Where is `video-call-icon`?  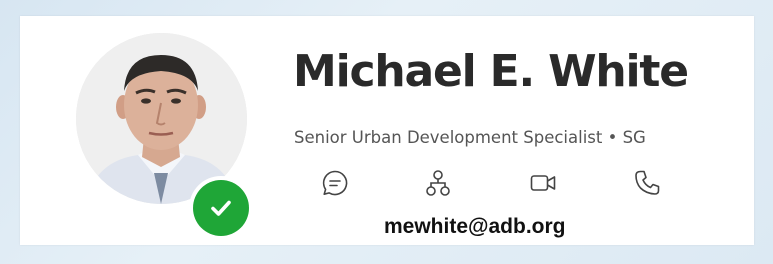 video-call-icon is located at coordinates (543, 183).